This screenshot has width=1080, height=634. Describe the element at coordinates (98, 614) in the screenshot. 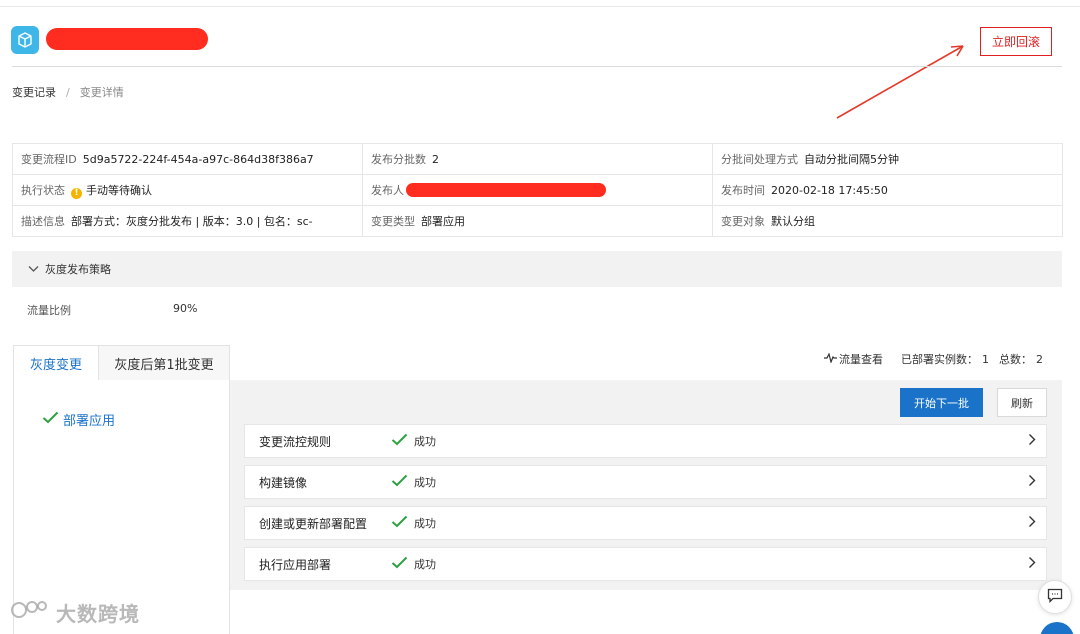

I see `watermark-text: 大数跨境` at that location.